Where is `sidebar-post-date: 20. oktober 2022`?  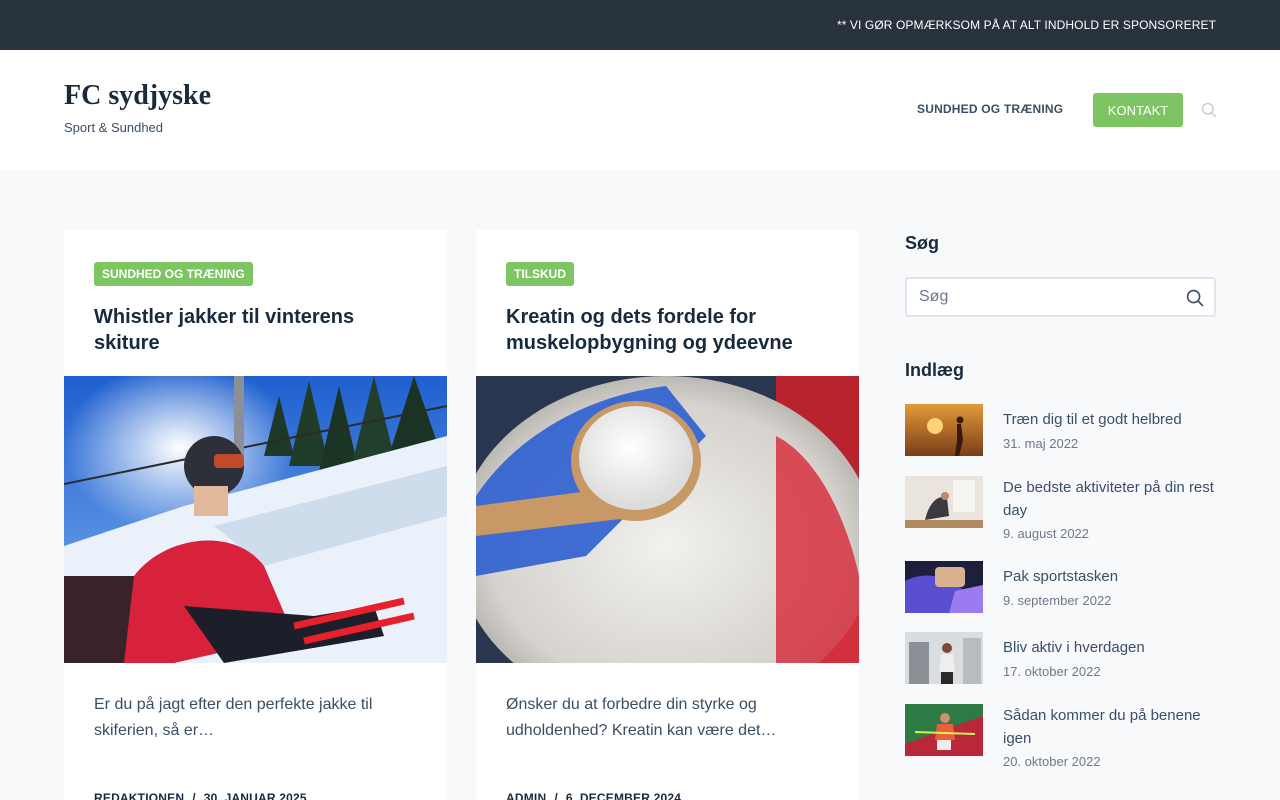
sidebar-post-date: 20. oktober 2022 is located at coordinates (1052, 761).